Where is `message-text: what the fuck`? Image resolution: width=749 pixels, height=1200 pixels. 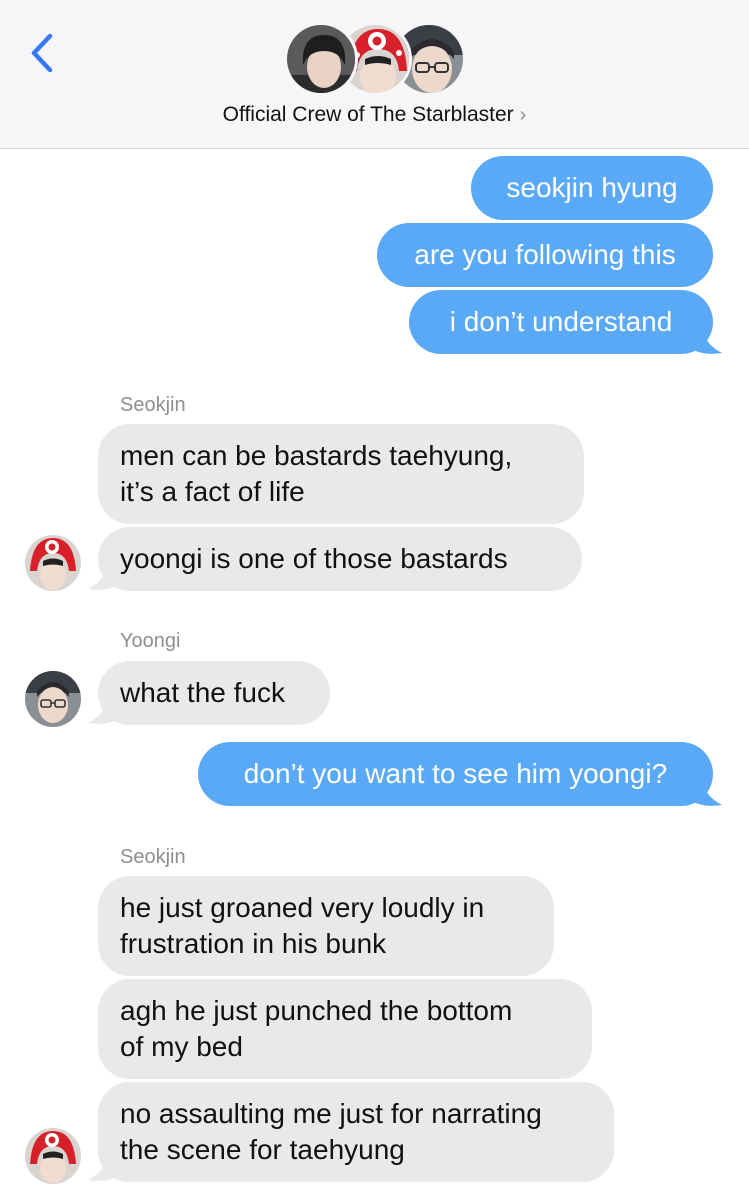
message-text: what the fuck is located at coordinates (202, 692).